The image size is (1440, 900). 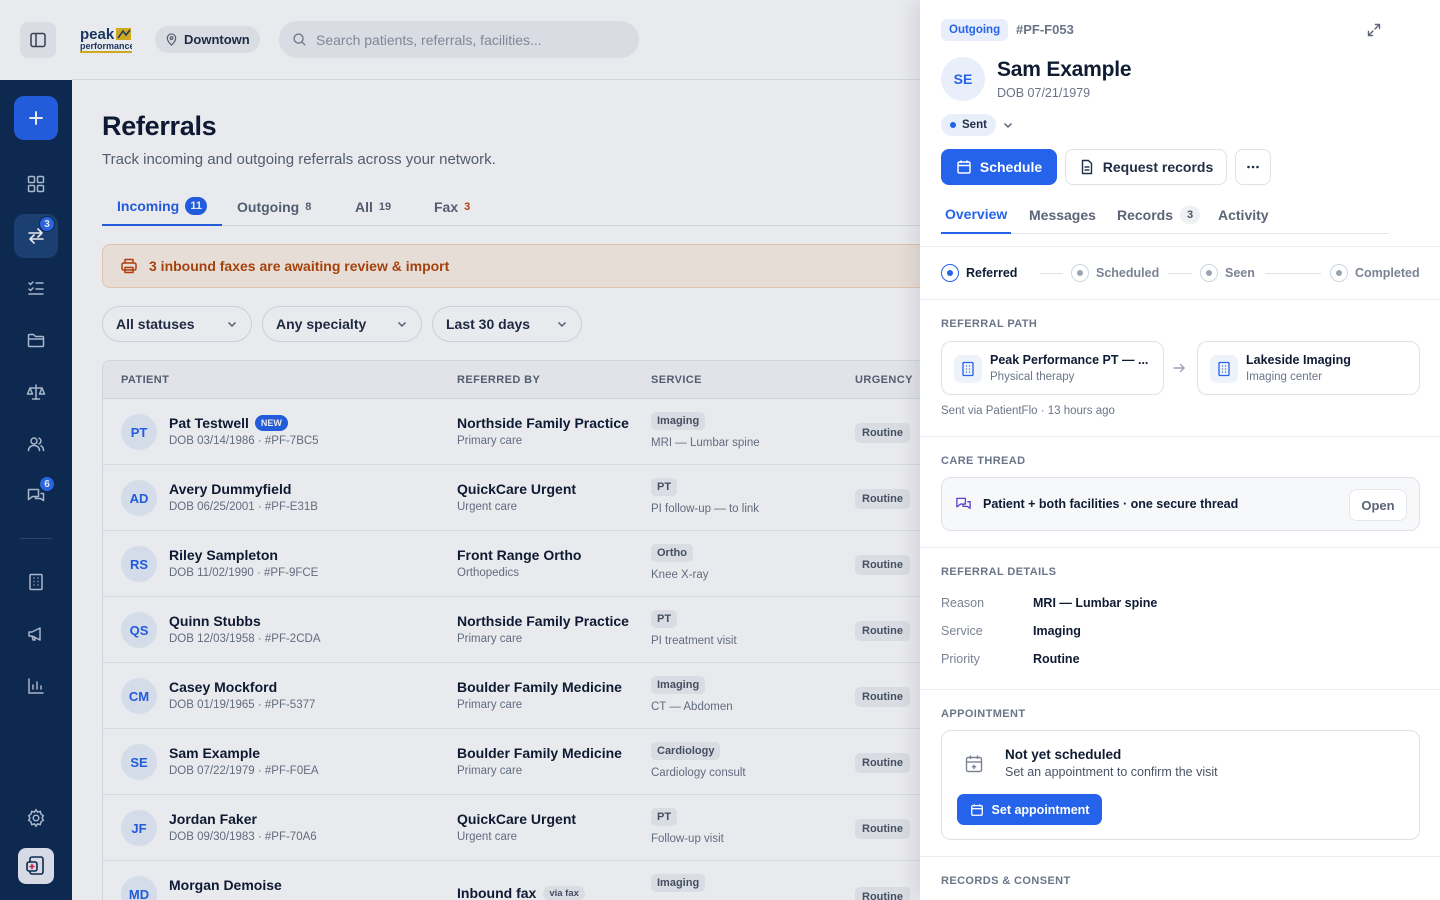 What do you see at coordinates (1128, 273) in the screenshot?
I see `step-label: Scheduled` at bounding box center [1128, 273].